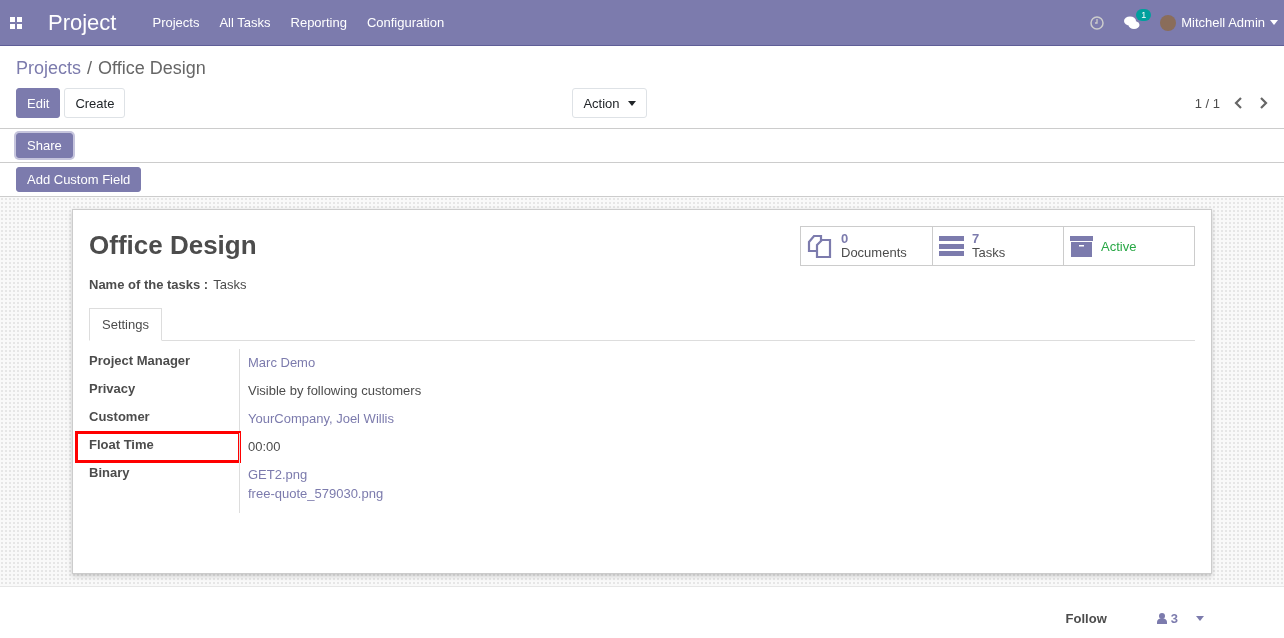 This screenshot has width=1284, height=638. Describe the element at coordinates (1263, 103) in the screenshot. I see `chevron-right-icon` at that location.